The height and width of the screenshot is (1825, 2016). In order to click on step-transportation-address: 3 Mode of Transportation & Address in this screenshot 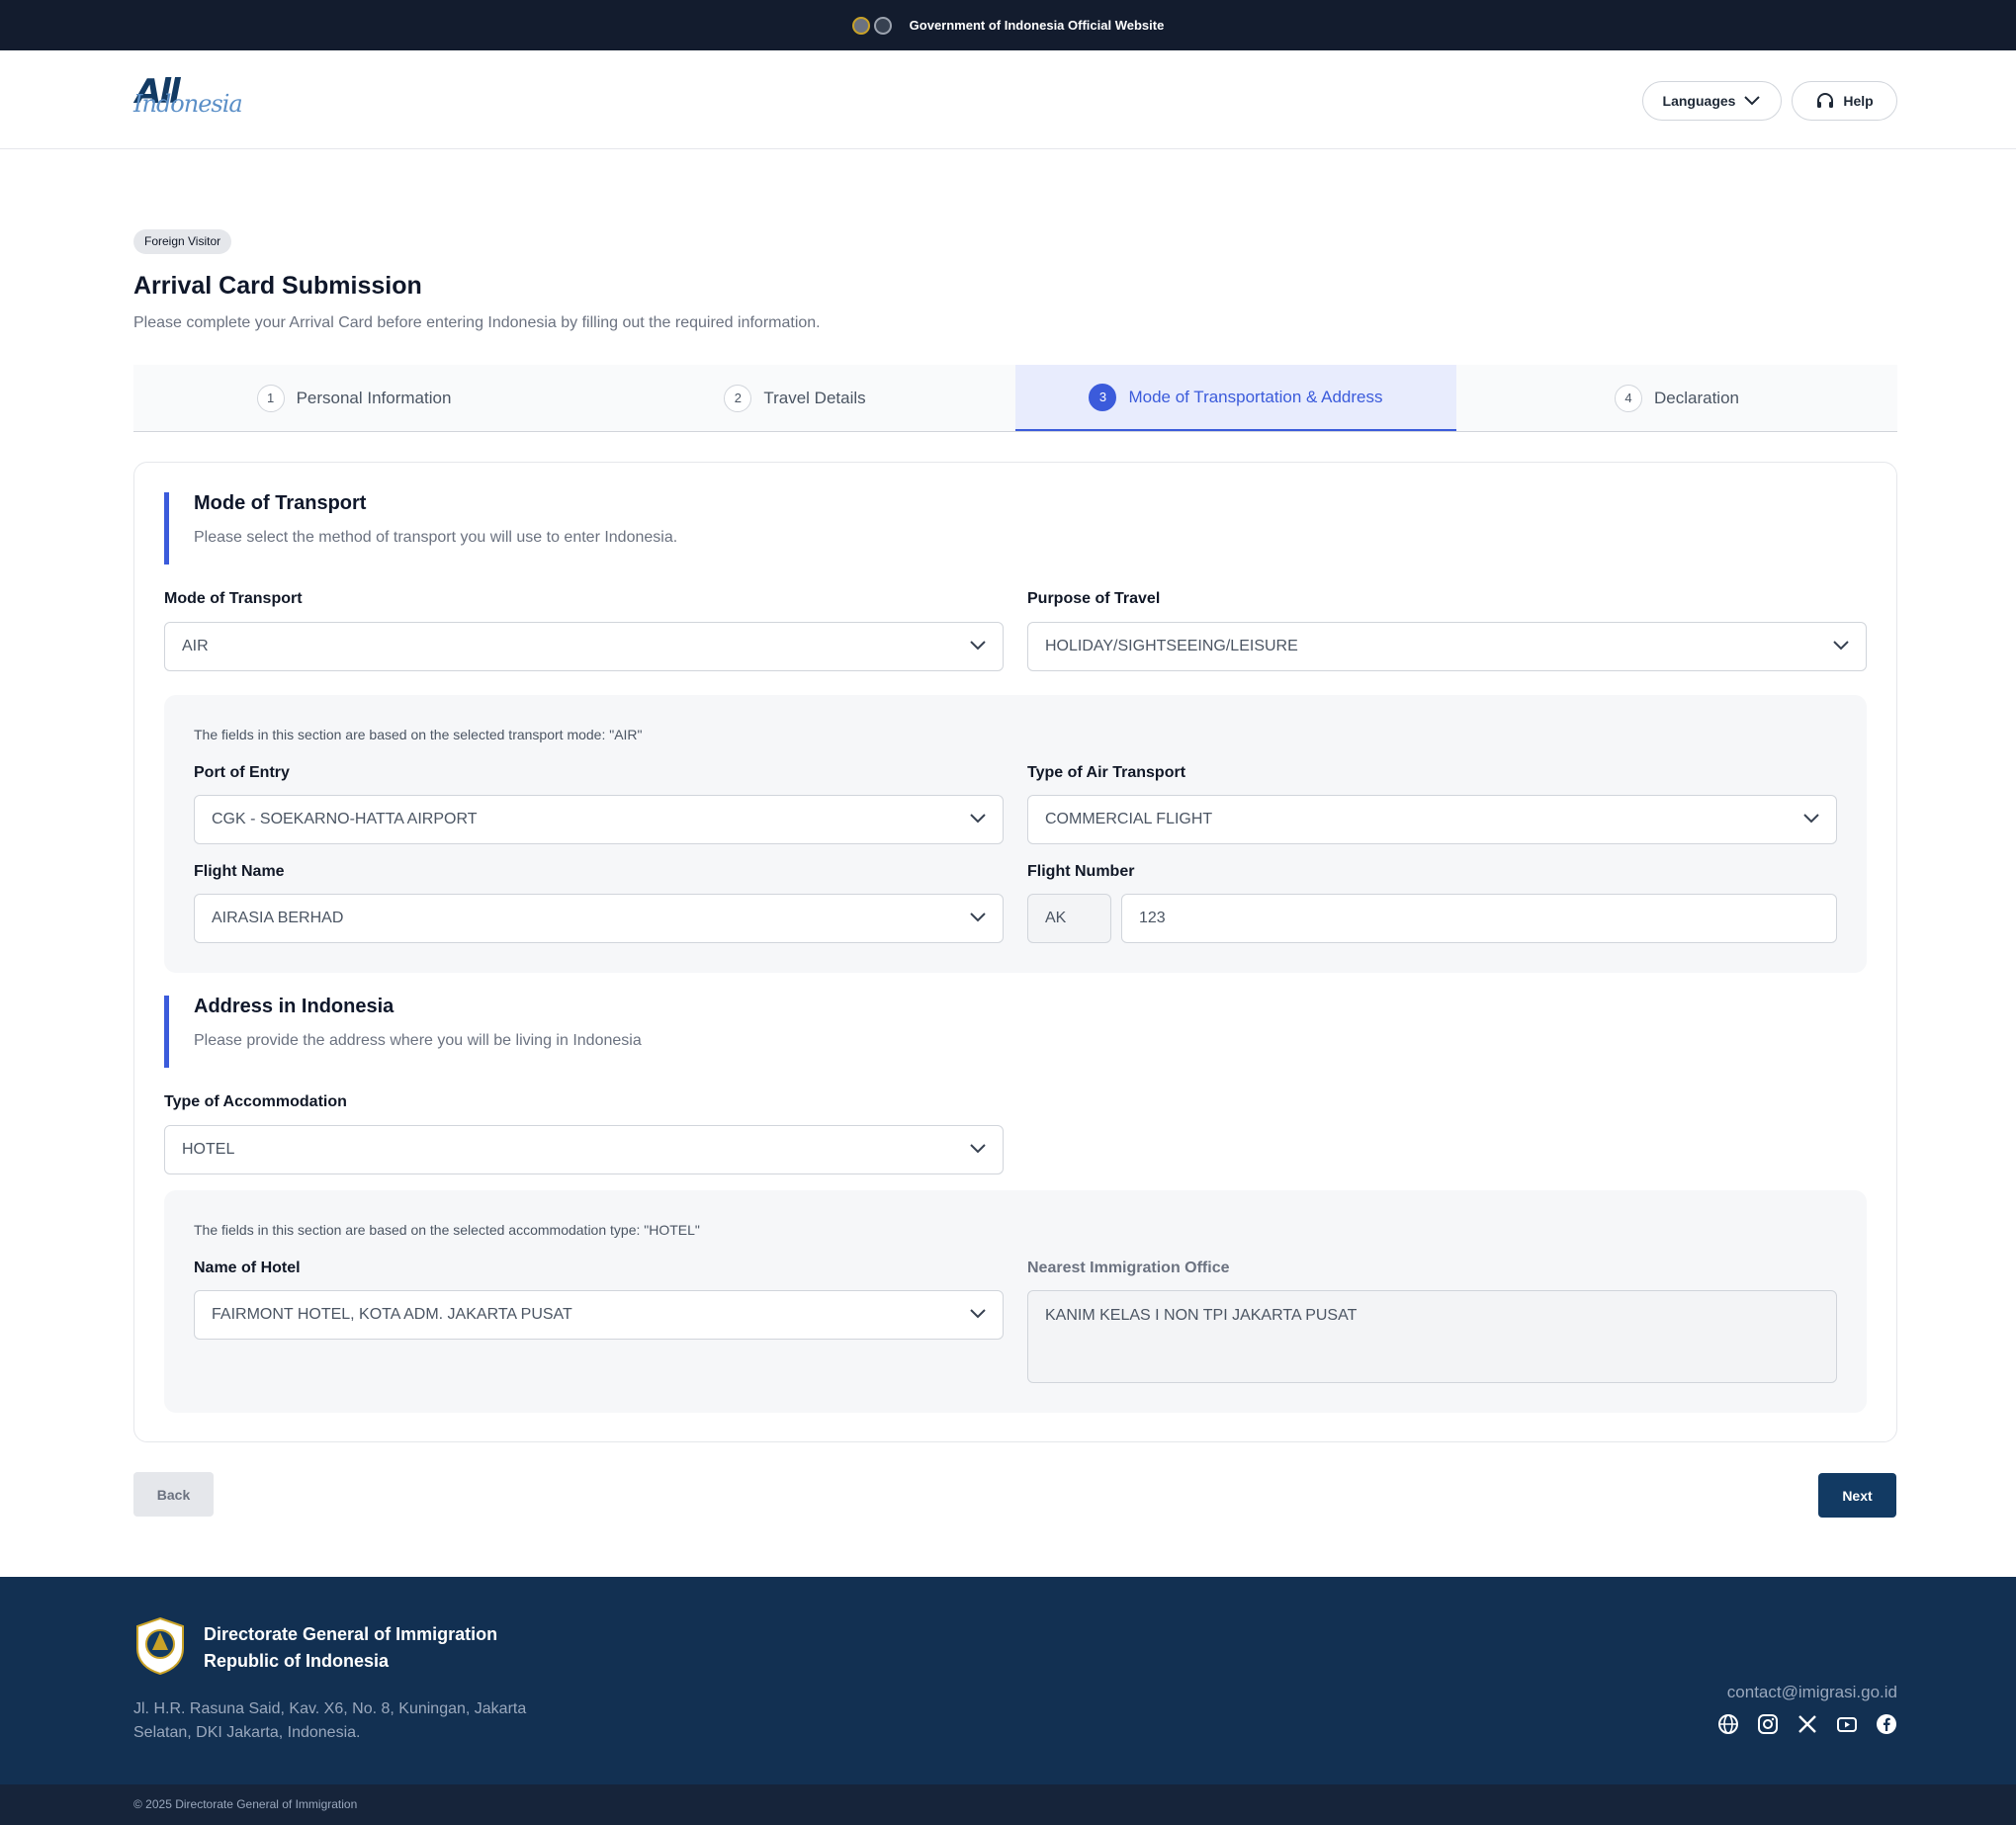, I will do `click(1235, 398)`.